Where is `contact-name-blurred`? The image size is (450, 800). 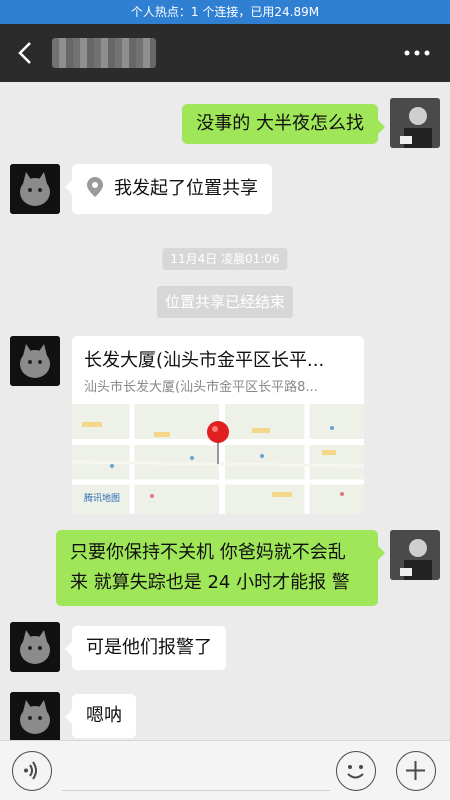 contact-name-blurred is located at coordinates (104, 53).